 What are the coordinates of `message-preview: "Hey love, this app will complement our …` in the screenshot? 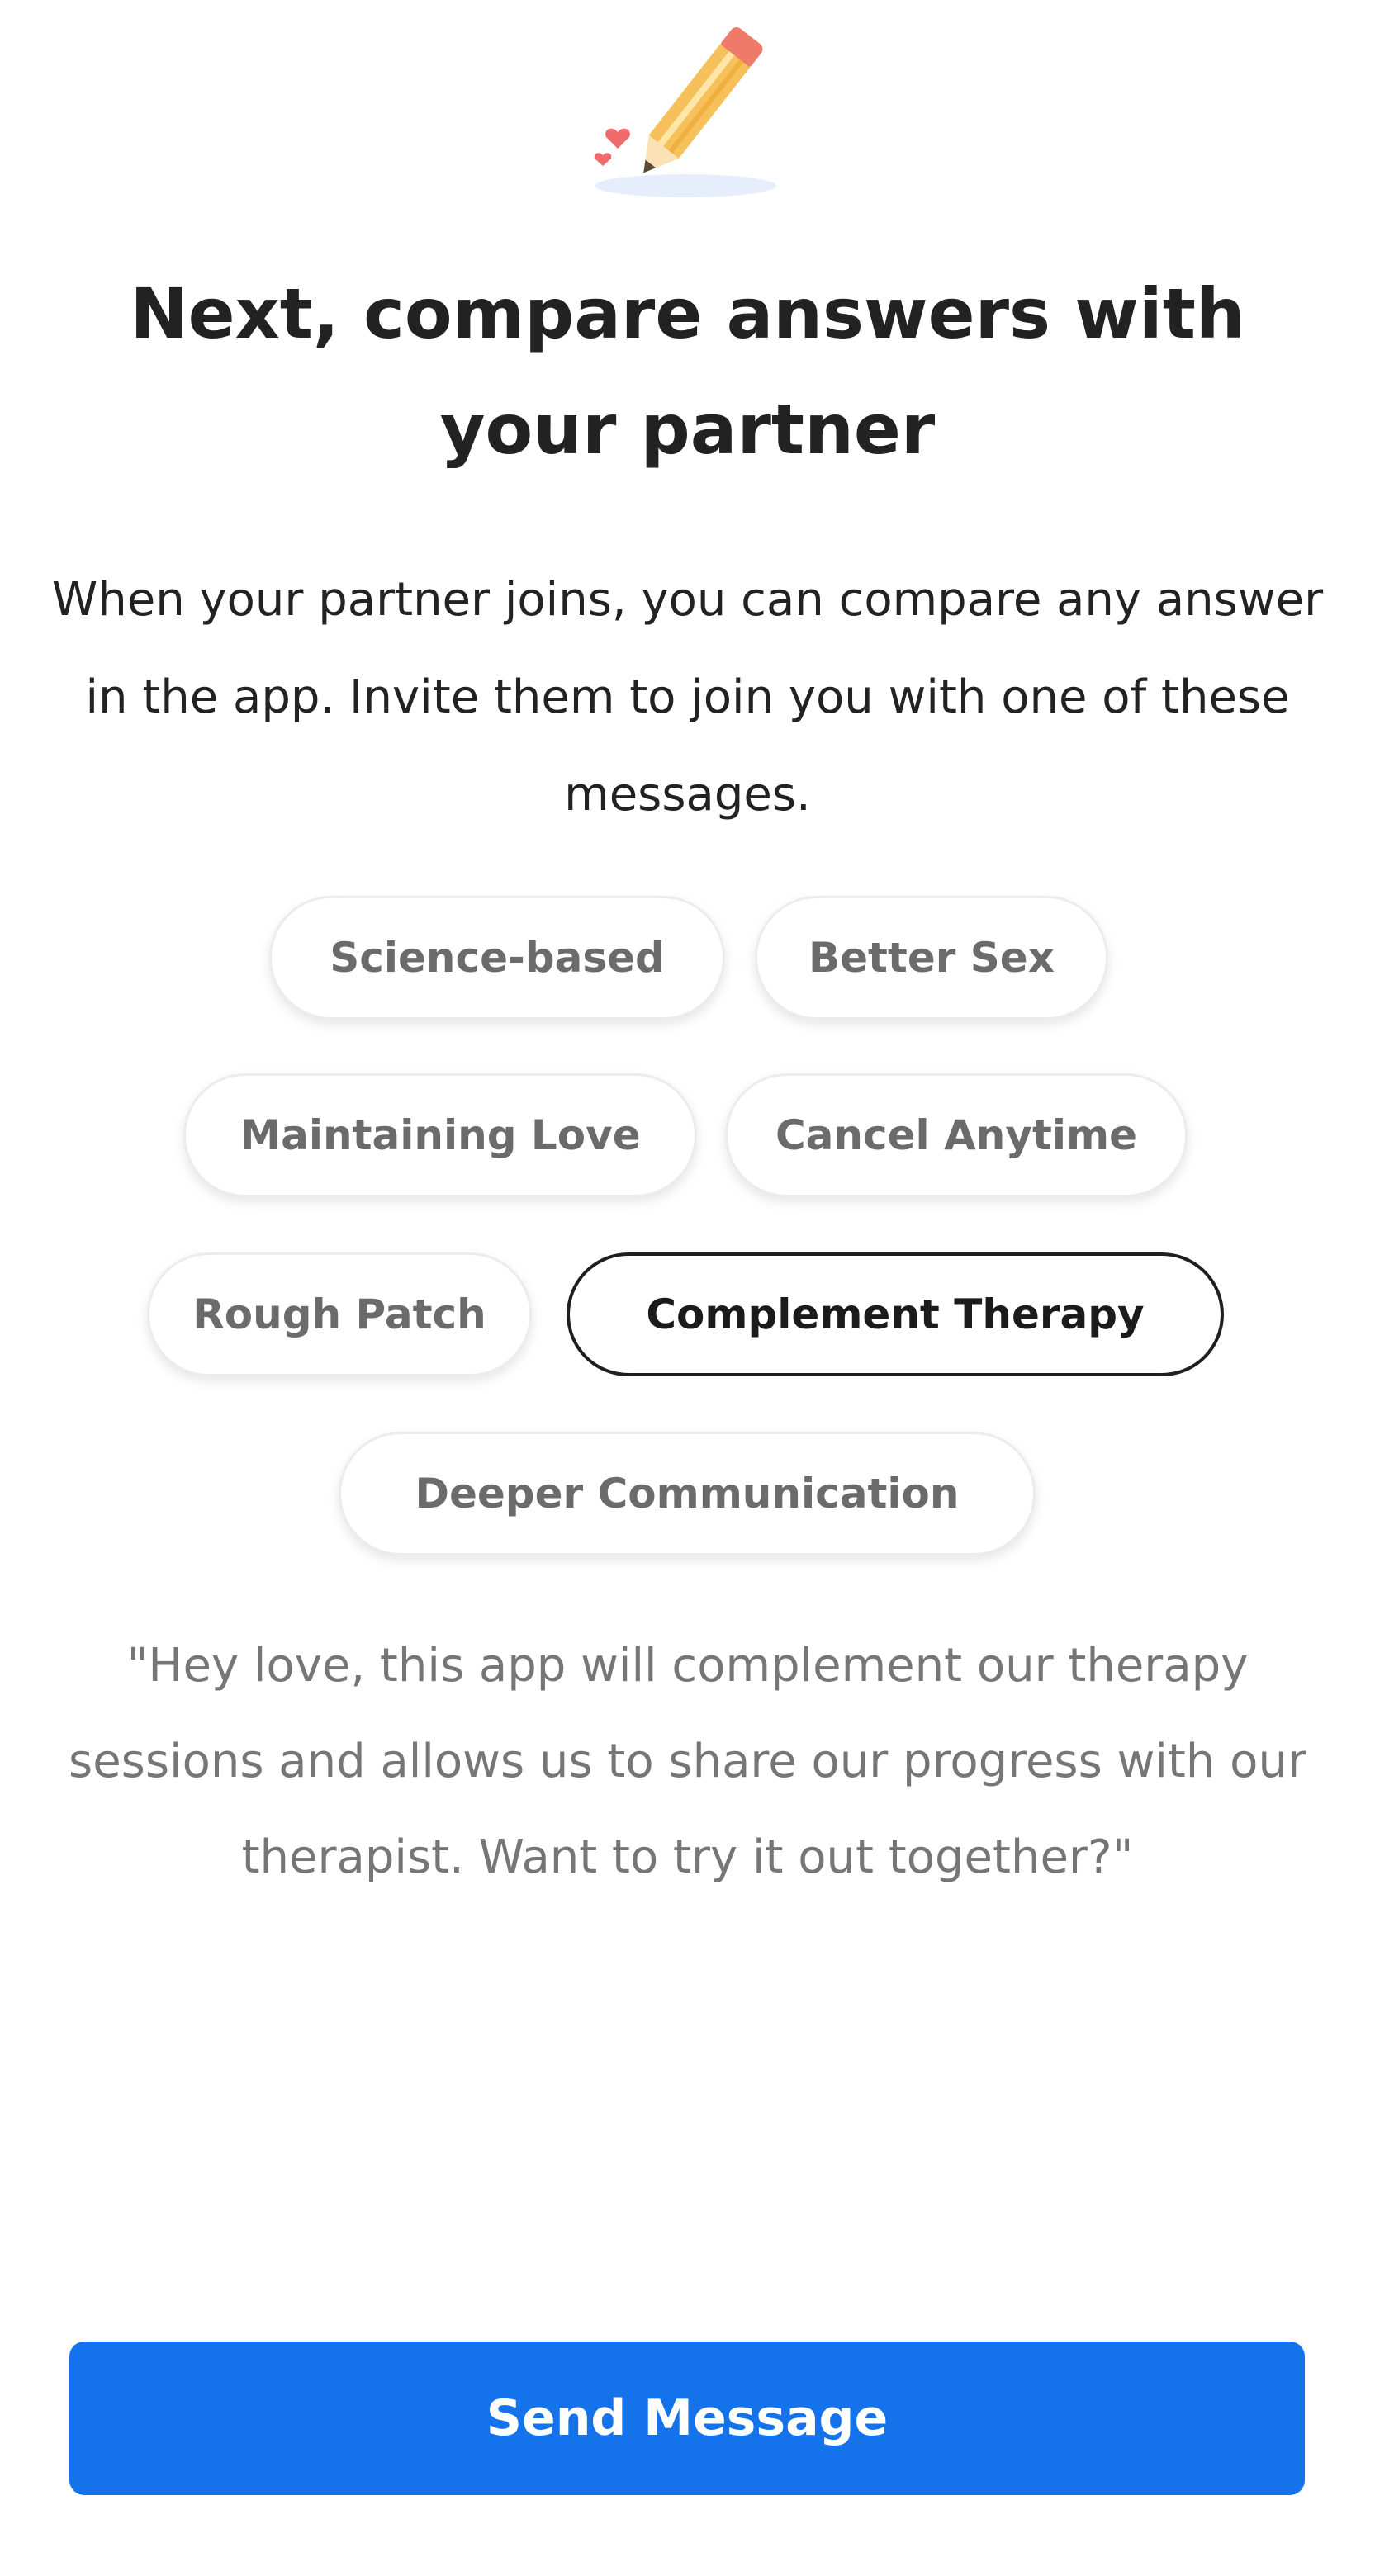 It's located at (687, 1761).